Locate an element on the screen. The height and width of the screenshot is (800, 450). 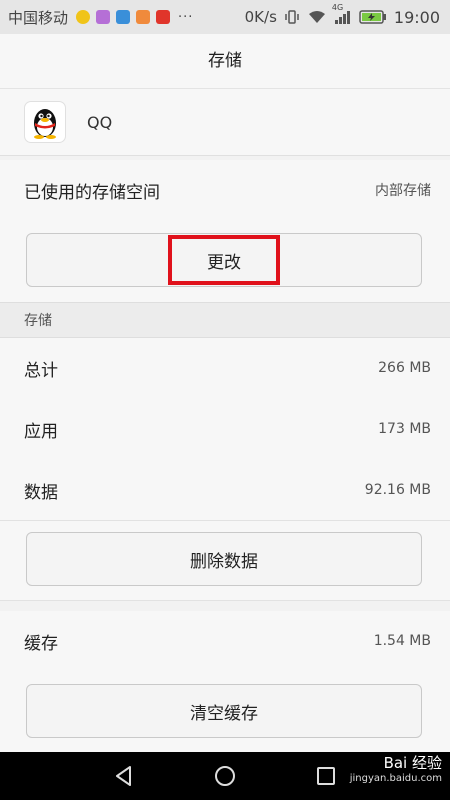
storage-used-row: 已使用的存储空间 内部存储 is located at coordinates (225, 190).